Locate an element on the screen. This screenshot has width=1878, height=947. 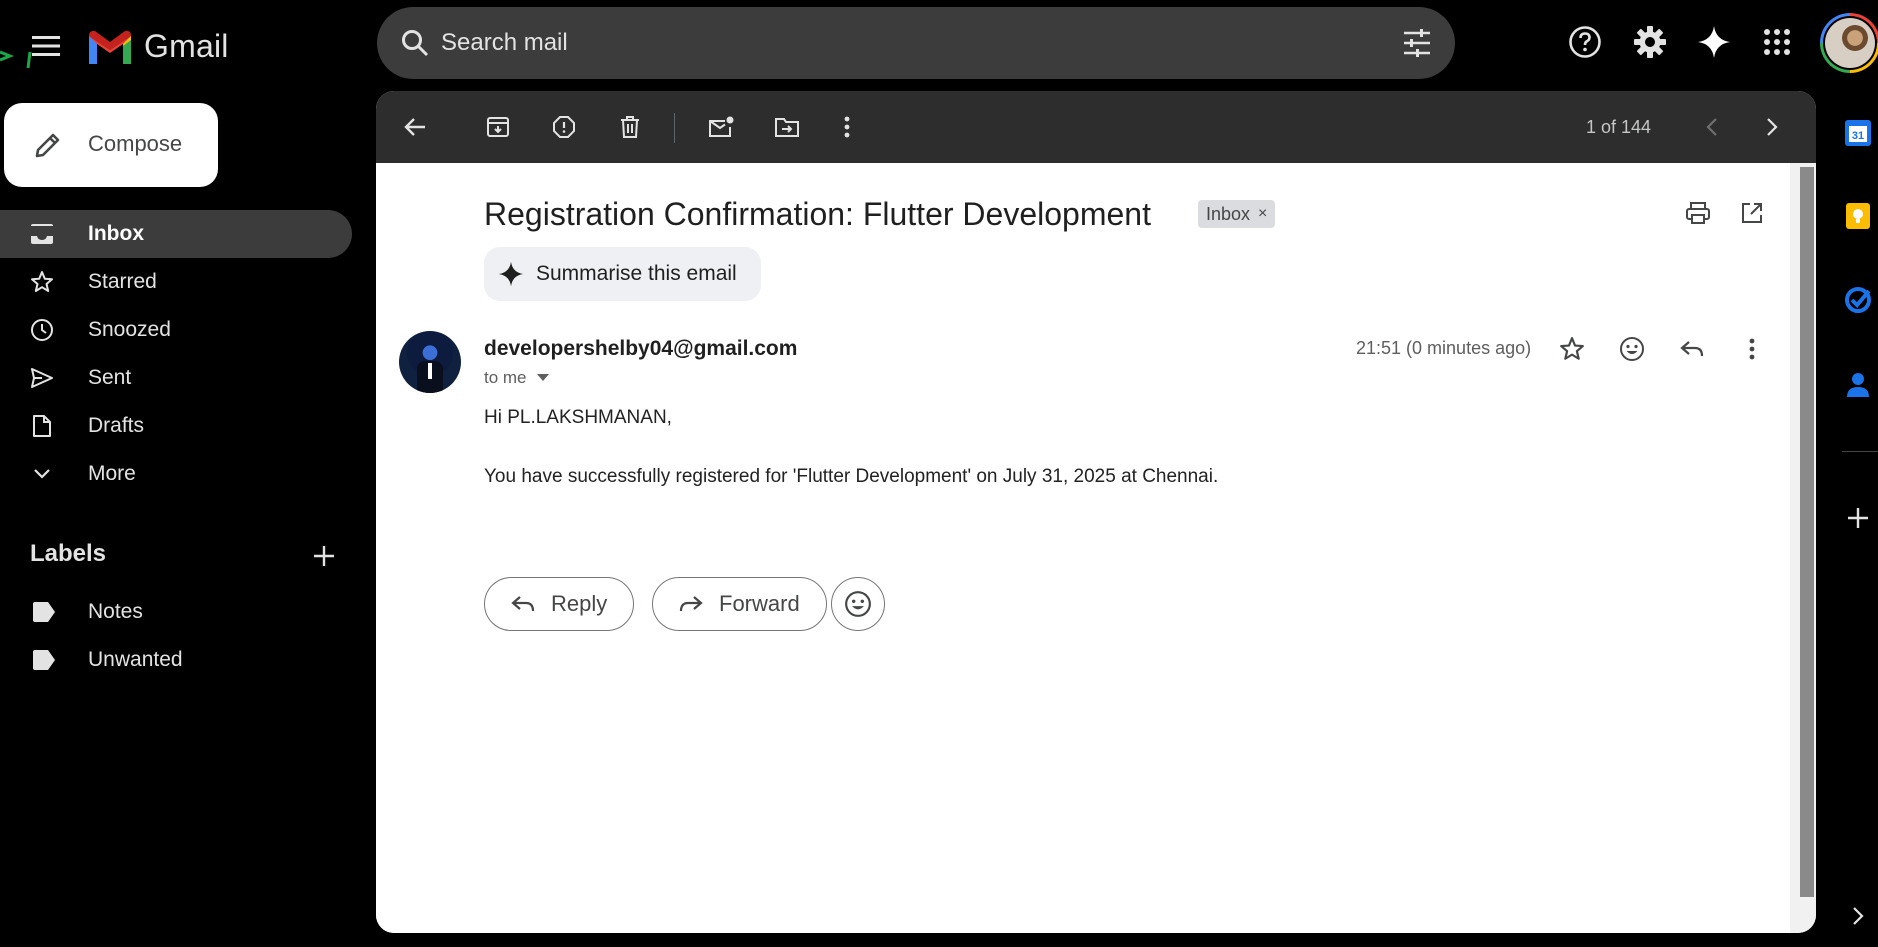
sender-email: developershelby04@gmail.com is located at coordinates (640, 349).